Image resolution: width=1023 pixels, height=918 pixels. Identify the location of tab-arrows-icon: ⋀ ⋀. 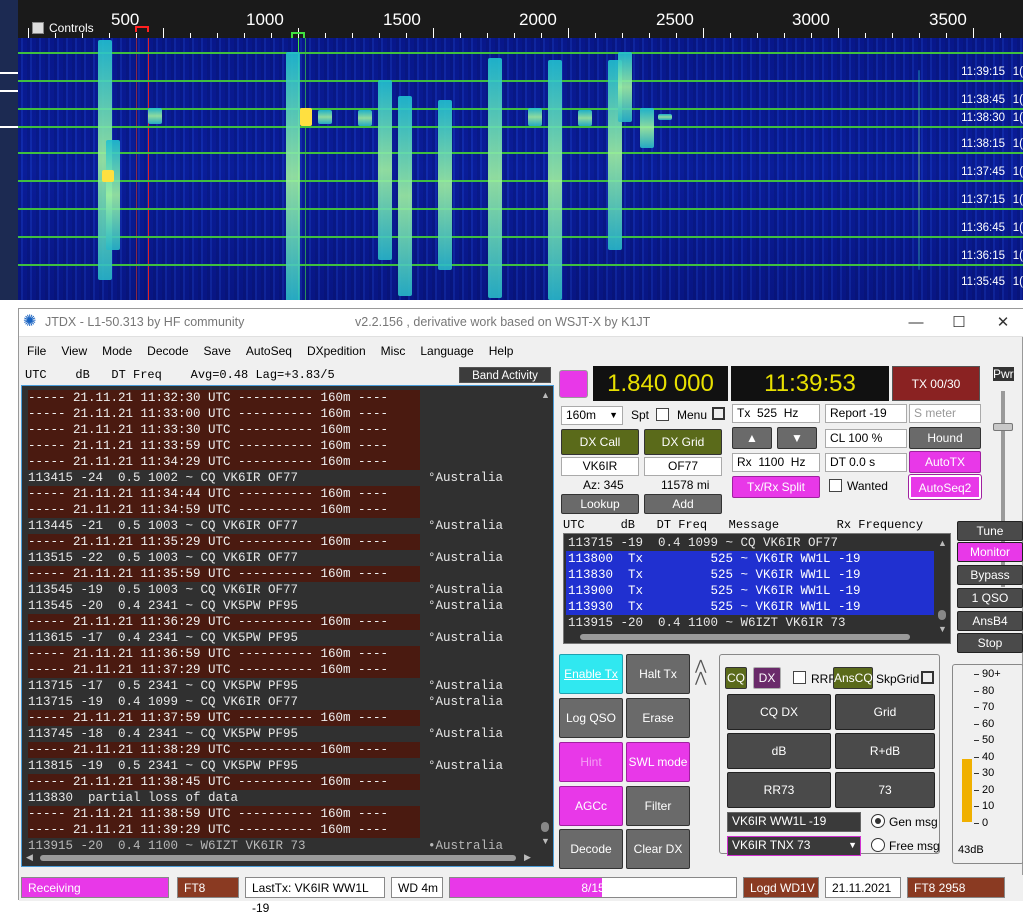
(700, 671).